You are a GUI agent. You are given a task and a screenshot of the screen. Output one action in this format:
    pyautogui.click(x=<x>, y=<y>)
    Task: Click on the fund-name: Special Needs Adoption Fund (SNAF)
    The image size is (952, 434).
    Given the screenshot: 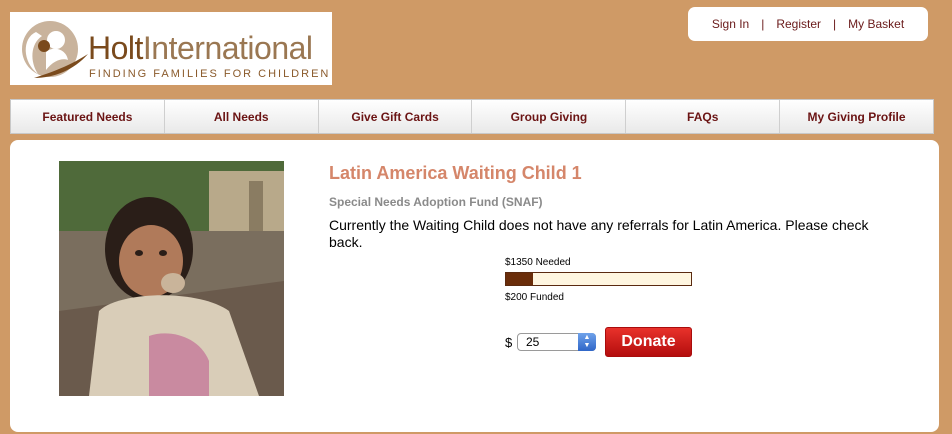 What is the action you would take?
    pyautogui.click(x=436, y=202)
    